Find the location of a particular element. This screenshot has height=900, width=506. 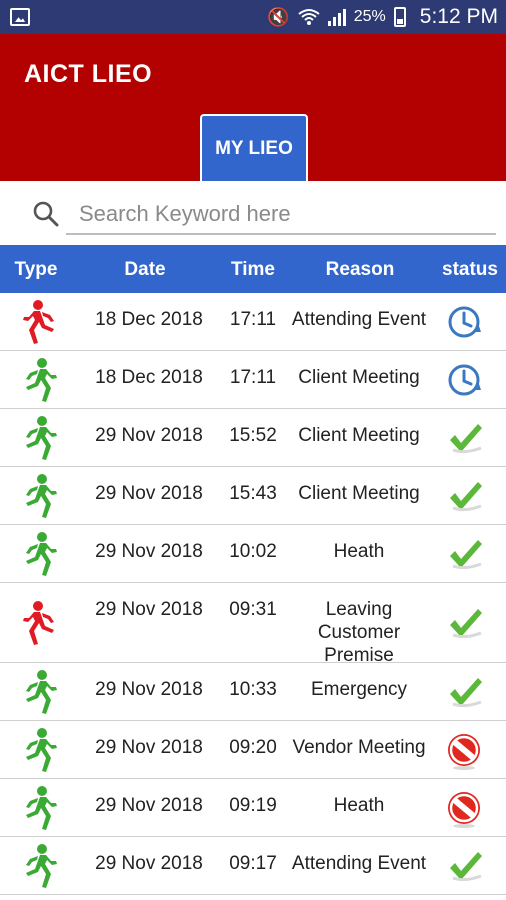

table-row: 18 Dec 2018 17:11 Client Meeting is located at coordinates (253, 380).